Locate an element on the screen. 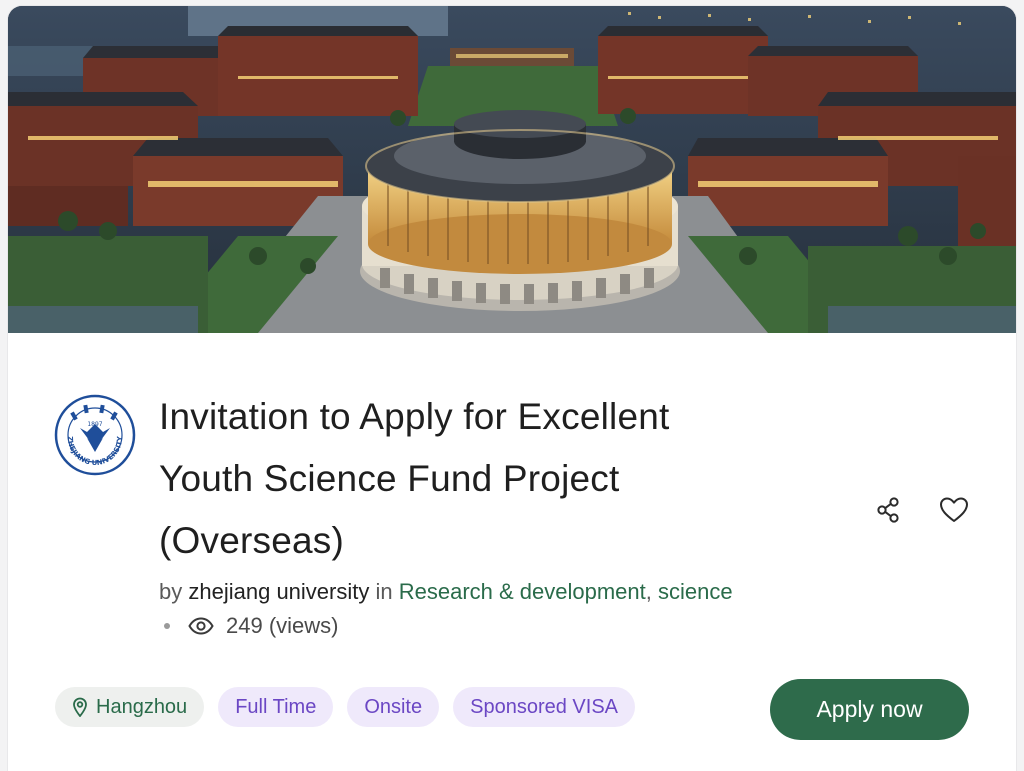 This screenshot has height=771, width=1024. university-logo: 1897 ZHEJIANG UNIVERSITY is located at coordinates (95, 435).